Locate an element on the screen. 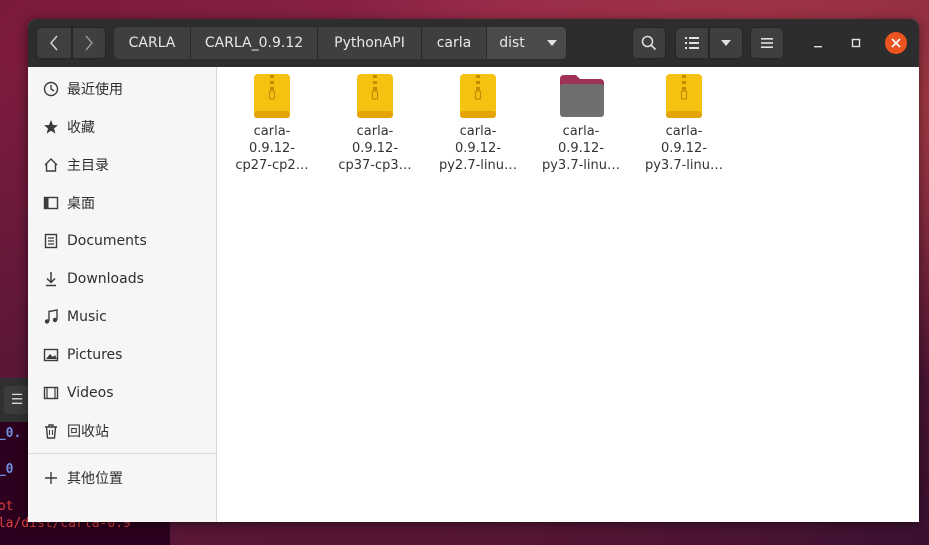 The height and width of the screenshot is (545, 929). maximize-button is located at coordinates (856, 43).